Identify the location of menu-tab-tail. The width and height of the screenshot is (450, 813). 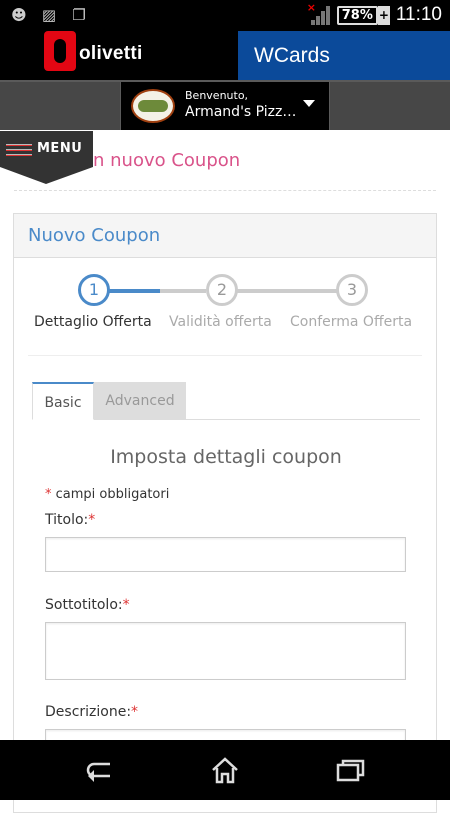
(46, 175).